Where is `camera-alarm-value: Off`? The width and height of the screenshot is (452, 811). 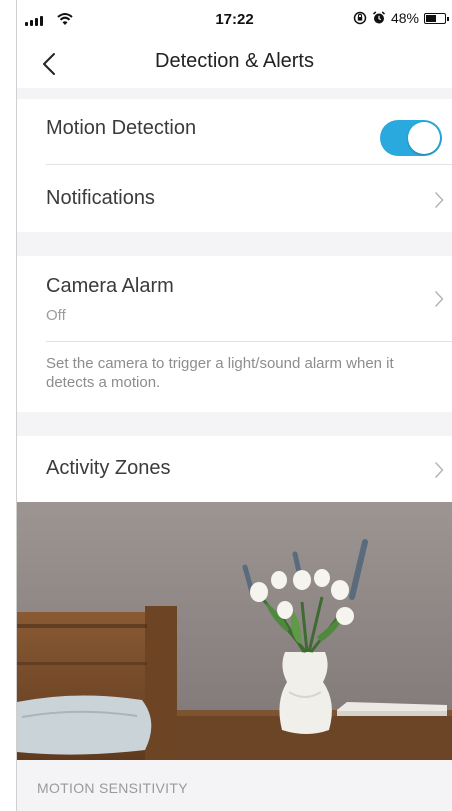
camera-alarm-value: Off is located at coordinates (56, 315).